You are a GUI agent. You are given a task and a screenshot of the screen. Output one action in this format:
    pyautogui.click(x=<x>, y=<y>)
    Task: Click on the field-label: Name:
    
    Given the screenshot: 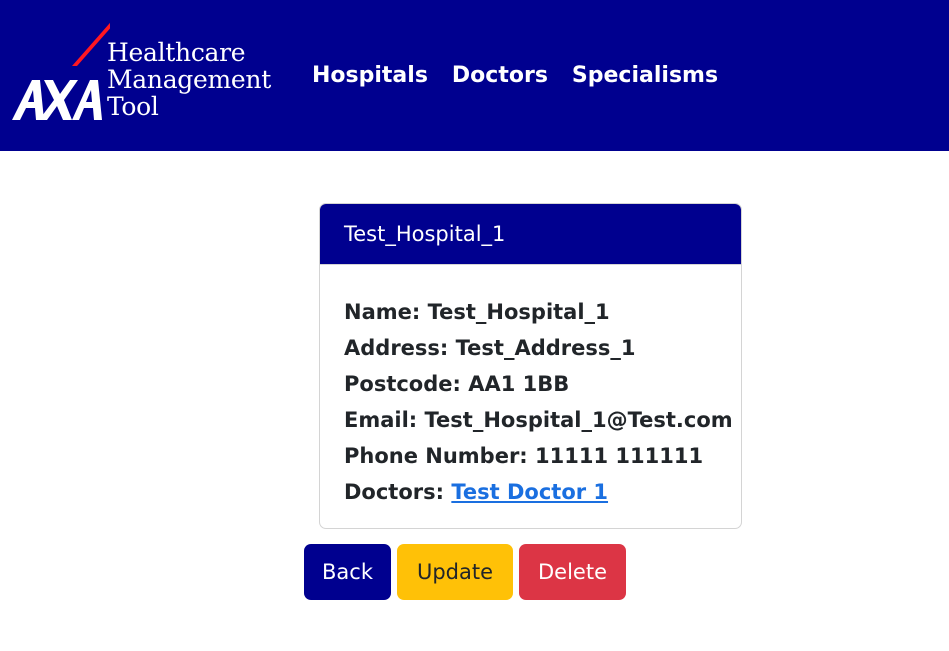 What is the action you would take?
    pyautogui.click(x=382, y=312)
    